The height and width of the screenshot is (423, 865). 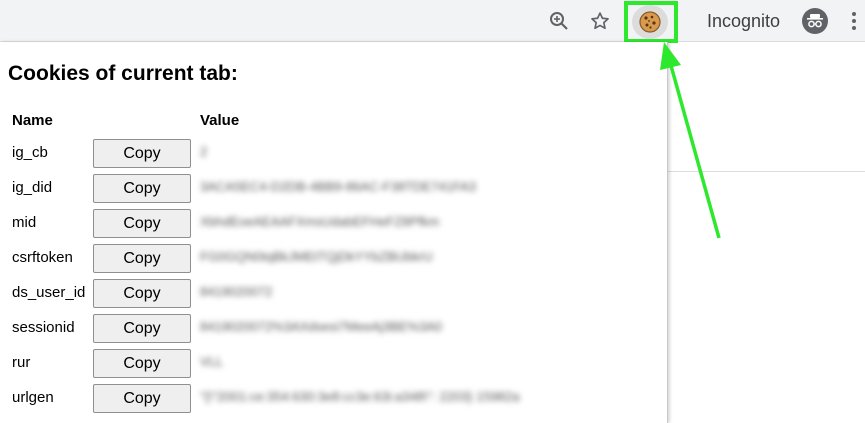 I want to click on cookie-name: sessionid, so click(x=43, y=327).